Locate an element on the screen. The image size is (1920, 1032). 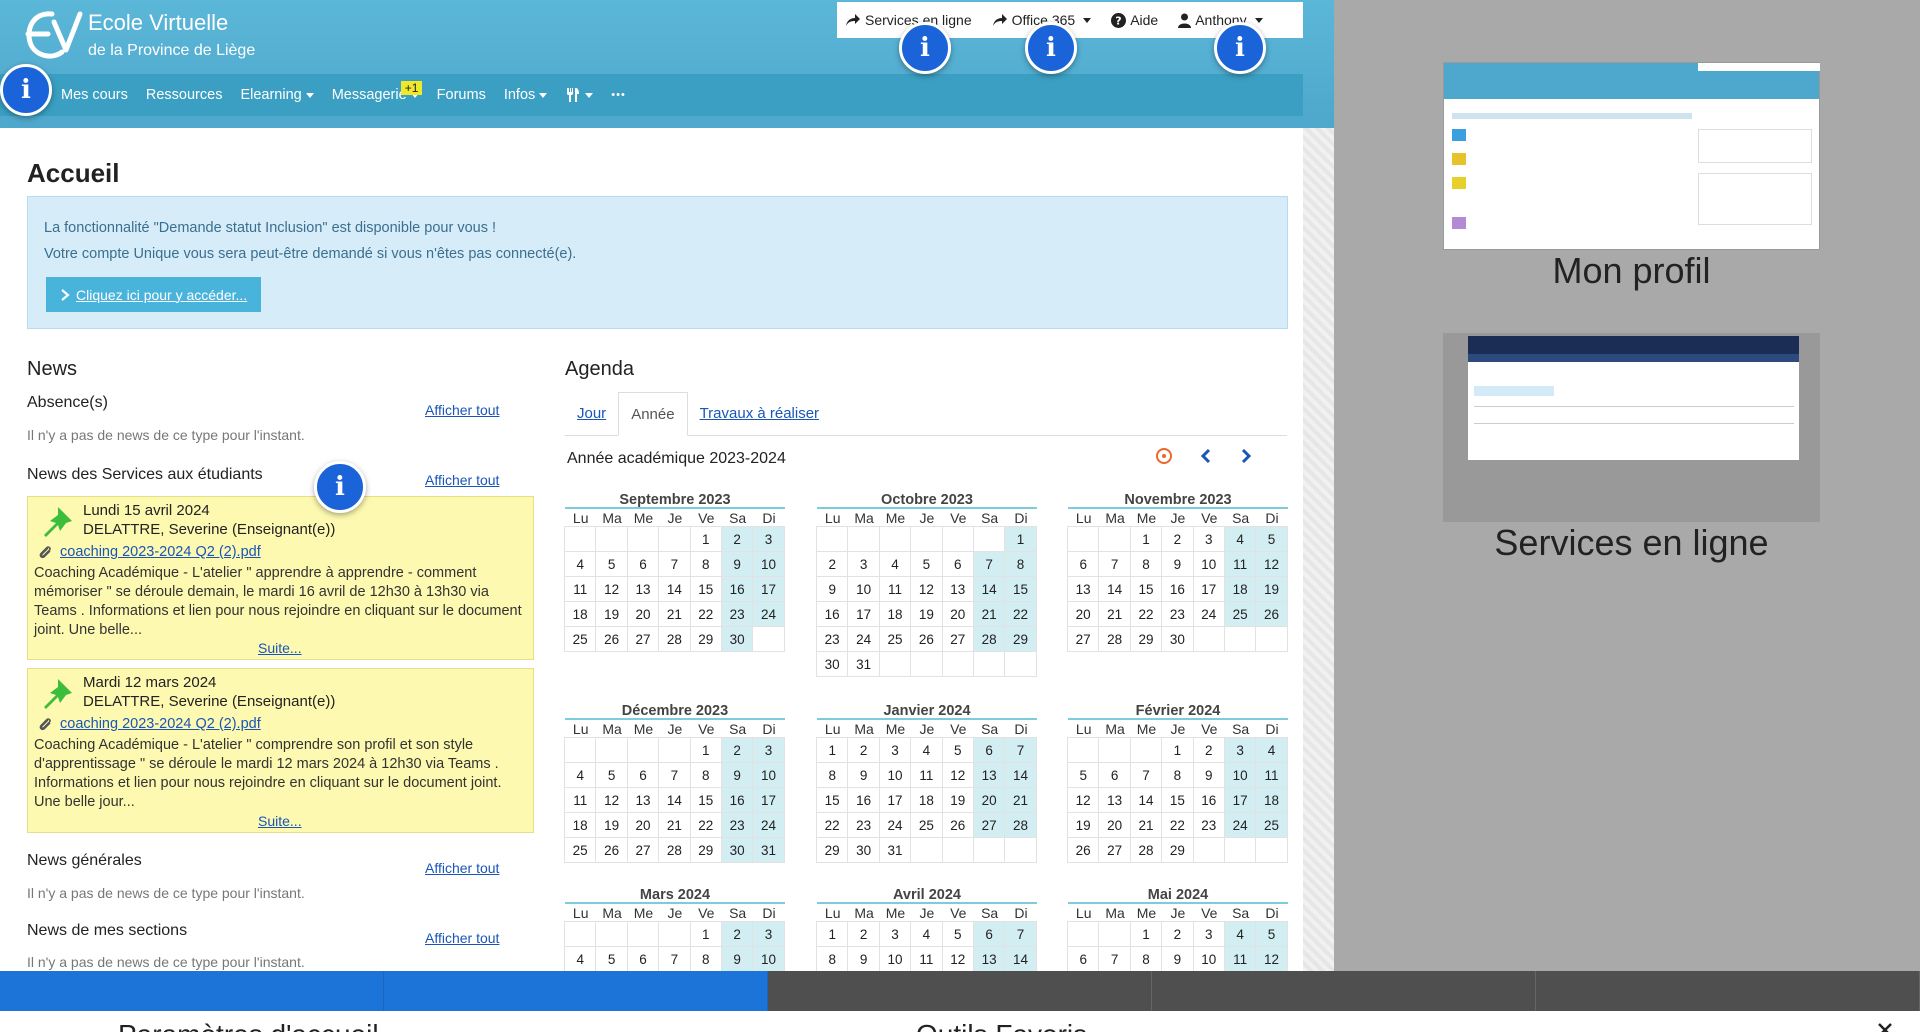
calendar-day: 22 is located at coordinates (705, 825).